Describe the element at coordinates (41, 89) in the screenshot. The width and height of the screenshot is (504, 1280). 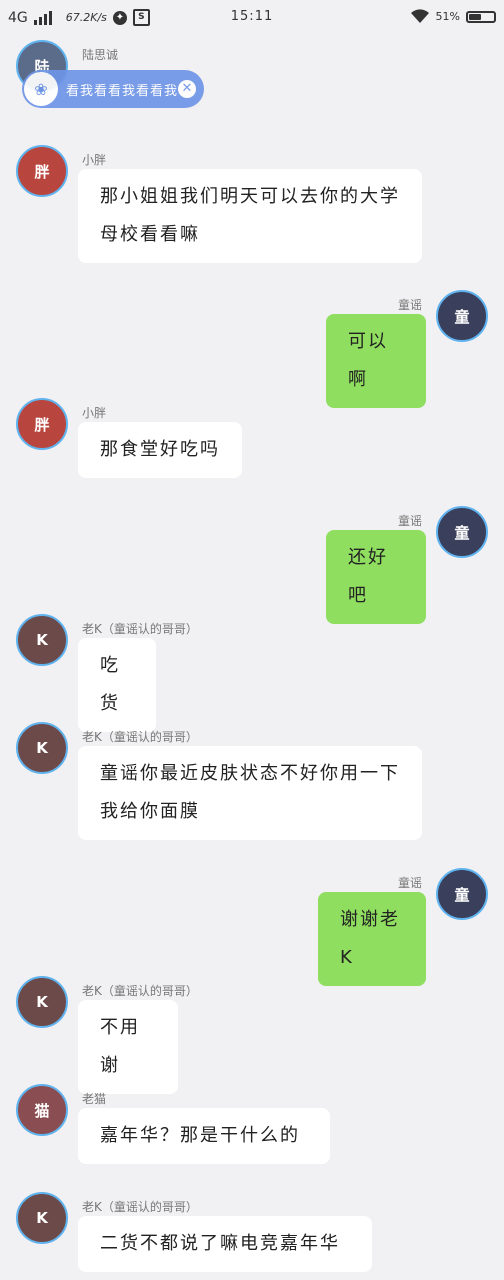
I see `paw-icon: ❀` at that location.